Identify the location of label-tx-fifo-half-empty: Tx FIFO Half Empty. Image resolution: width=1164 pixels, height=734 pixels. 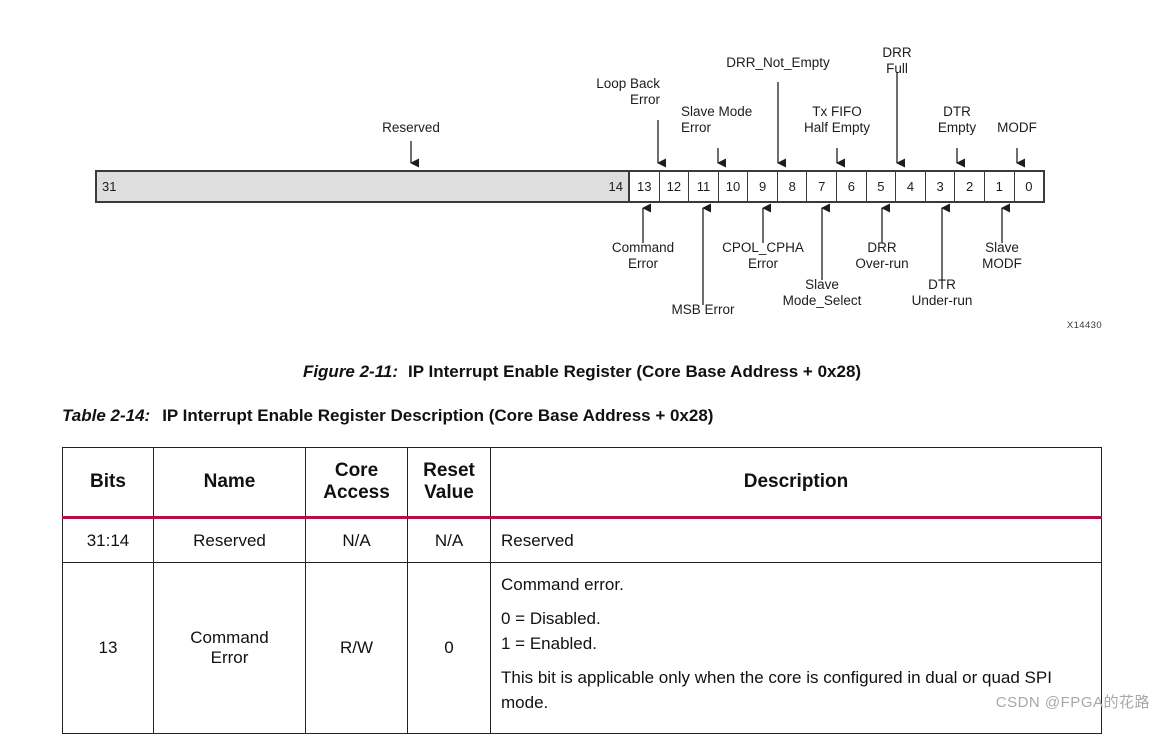
(837, 119).